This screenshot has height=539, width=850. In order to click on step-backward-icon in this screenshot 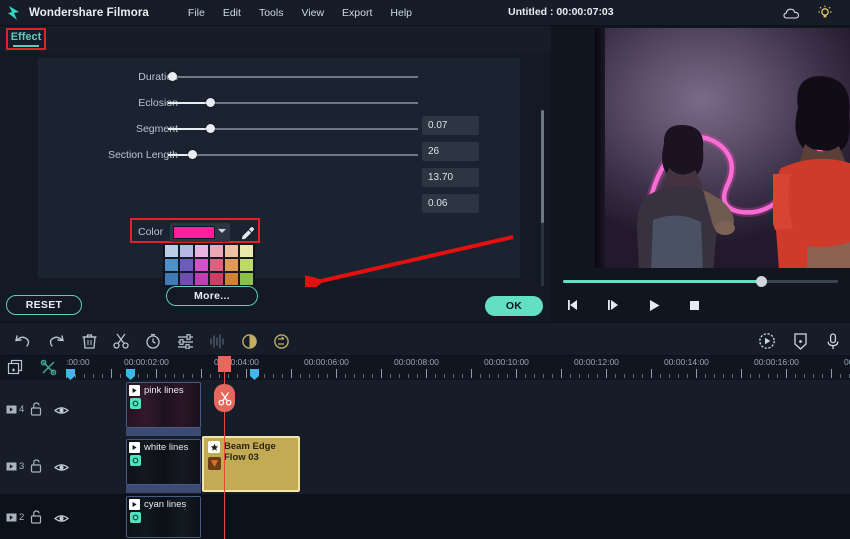, I will do `click(574, 305)`.